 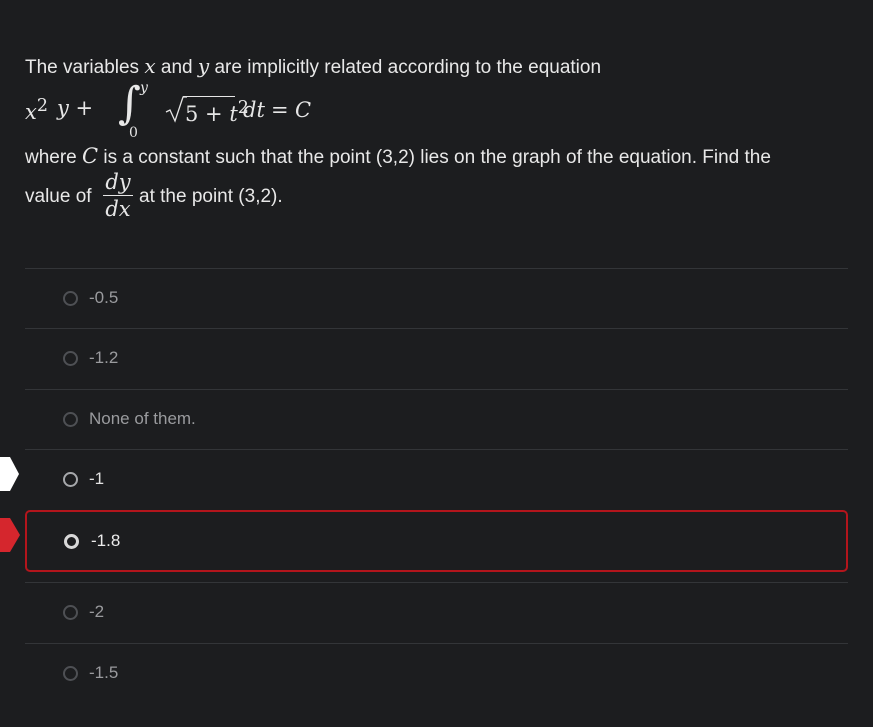 I want to click on math-variable-c: C, so click(x=90, y=156).